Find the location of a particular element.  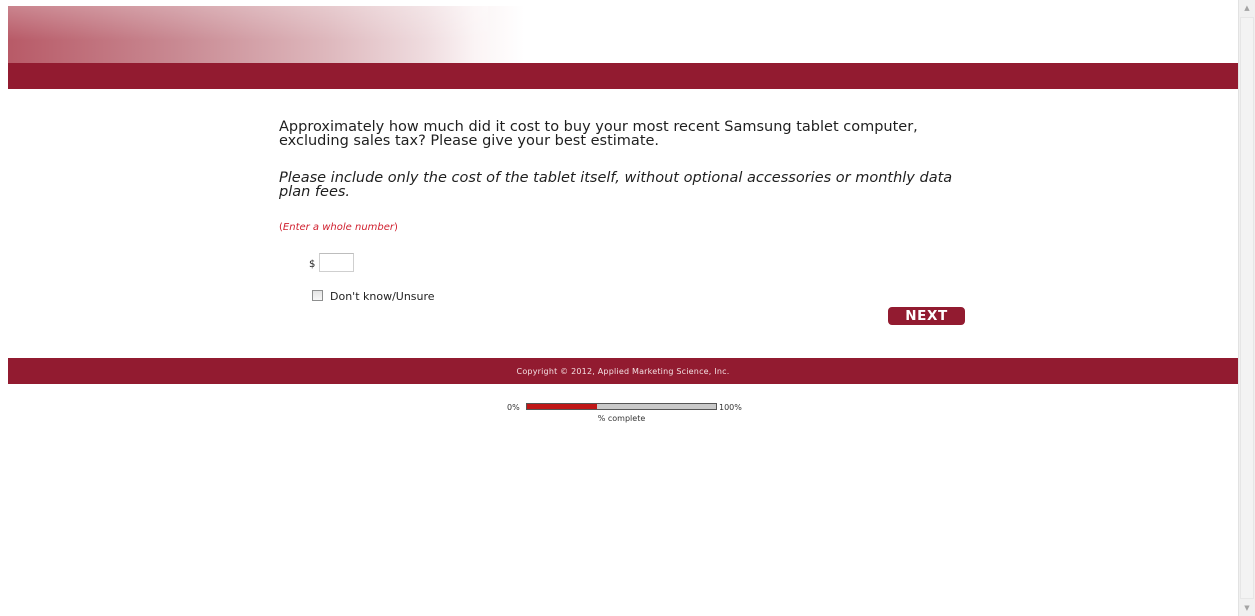

scrollbar-thumb is located at coordinates (1247, 308).